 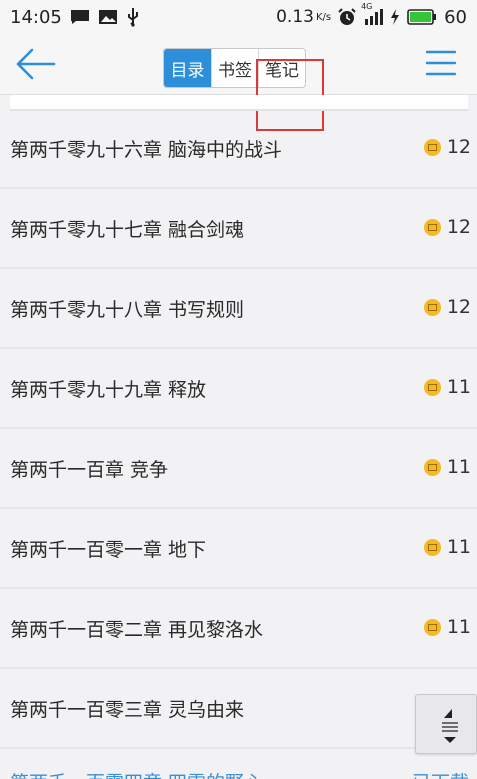 What do you see at coordinates (238, 17) in the screenshot?
I see `status-bar: 14:05 0.13 K/s 4G 60` at bounding box center [238, 17].